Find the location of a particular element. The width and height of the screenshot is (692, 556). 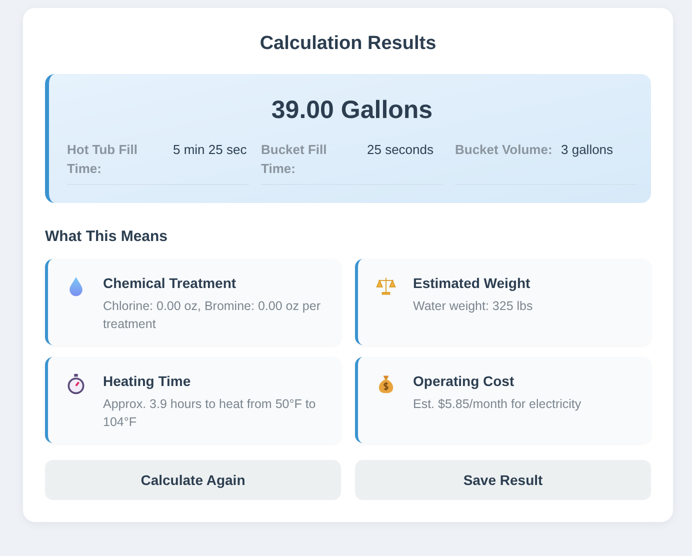

stat-value: 25 seconds is located at coordinates (400, 150).